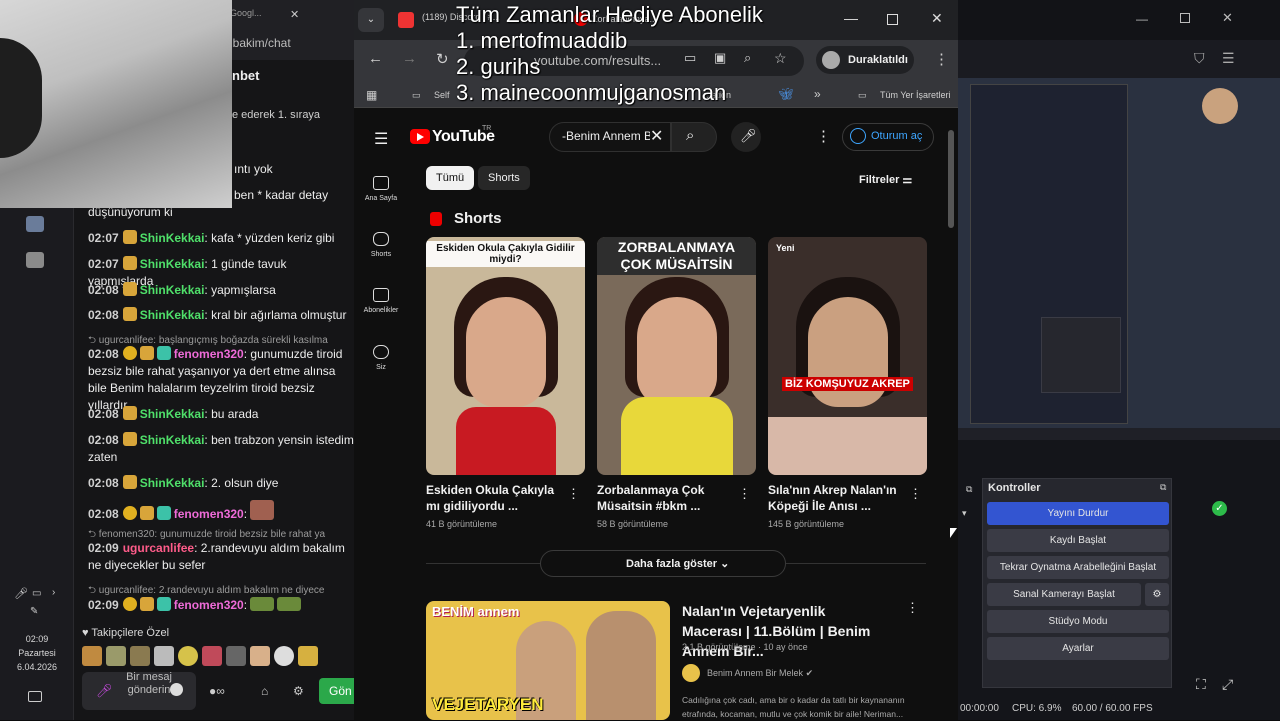 This screenshot has width=1280, height=721. What do you see at coordinates (780, 58) in the screenshot?
I see `star-icon: ☆` at bounding box center [780, 58].